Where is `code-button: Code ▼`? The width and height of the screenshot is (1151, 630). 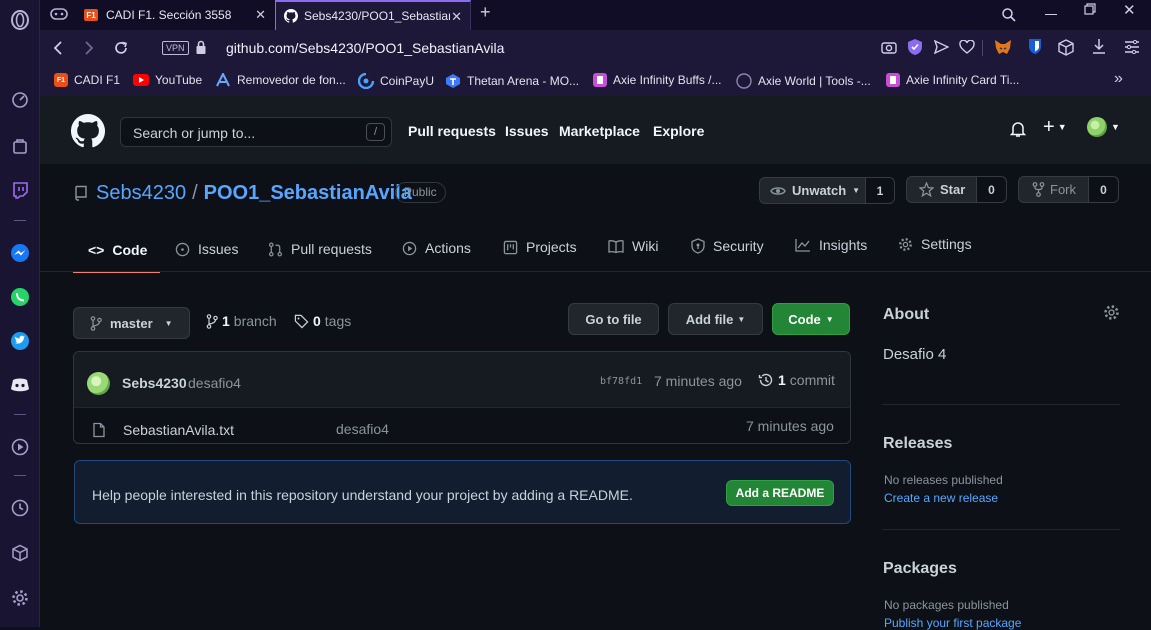
code-button: Code ▼ is located at coordinates (811, 319).